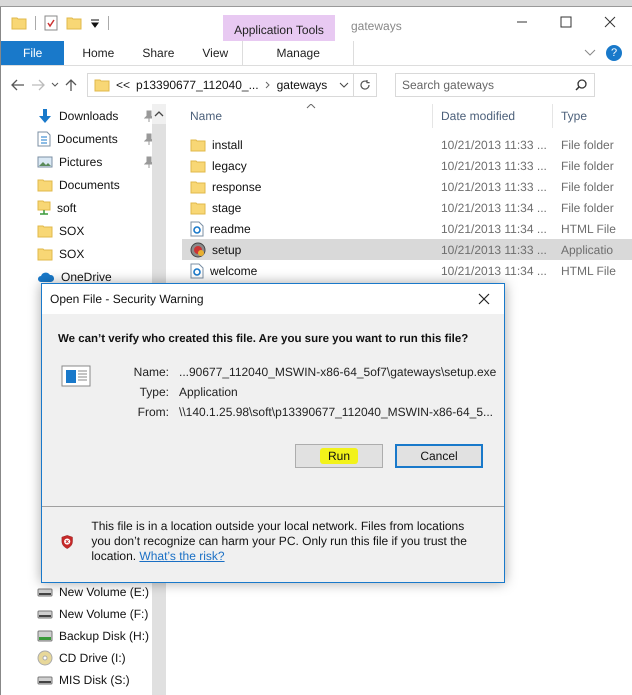 The height and width of the screenshot is (695, 632). Describe the element at coordinates (76, 161) in the screenshot. I see `navigation-item: Pictures` at that location.